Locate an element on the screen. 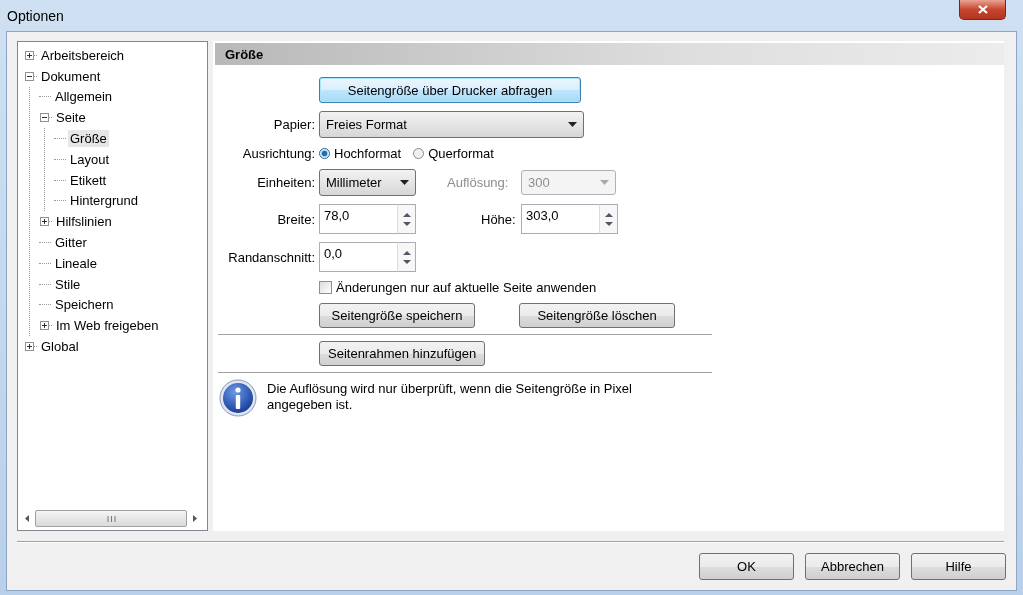  radio-option: Hochformat is located at coordinates (360, 153).